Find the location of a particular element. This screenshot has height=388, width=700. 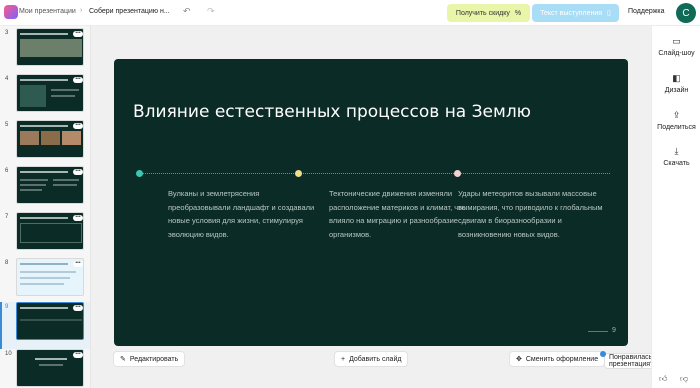

timeline-line is located at coordinates (374, 173).